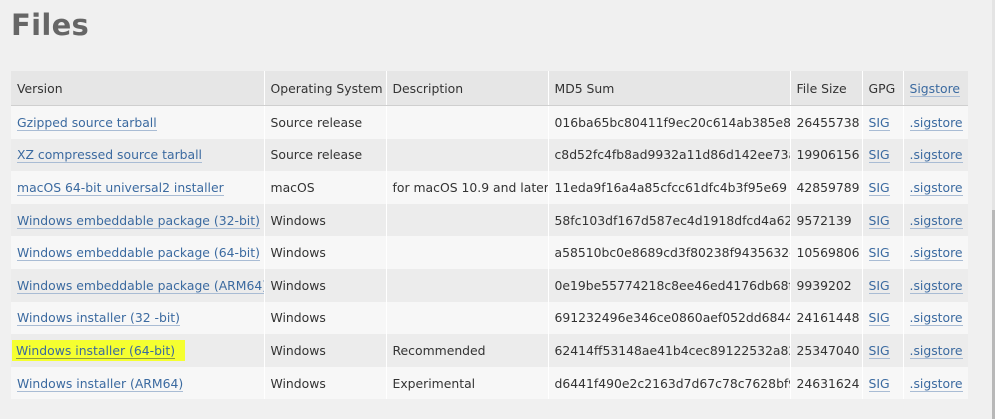 The width and height of the screenshot is (995, 419). Describe the element at coordinates (669, 318) in the screenshot. I see `md5-cell: 691232496e346ce0860aef052dd6844f` at that location.